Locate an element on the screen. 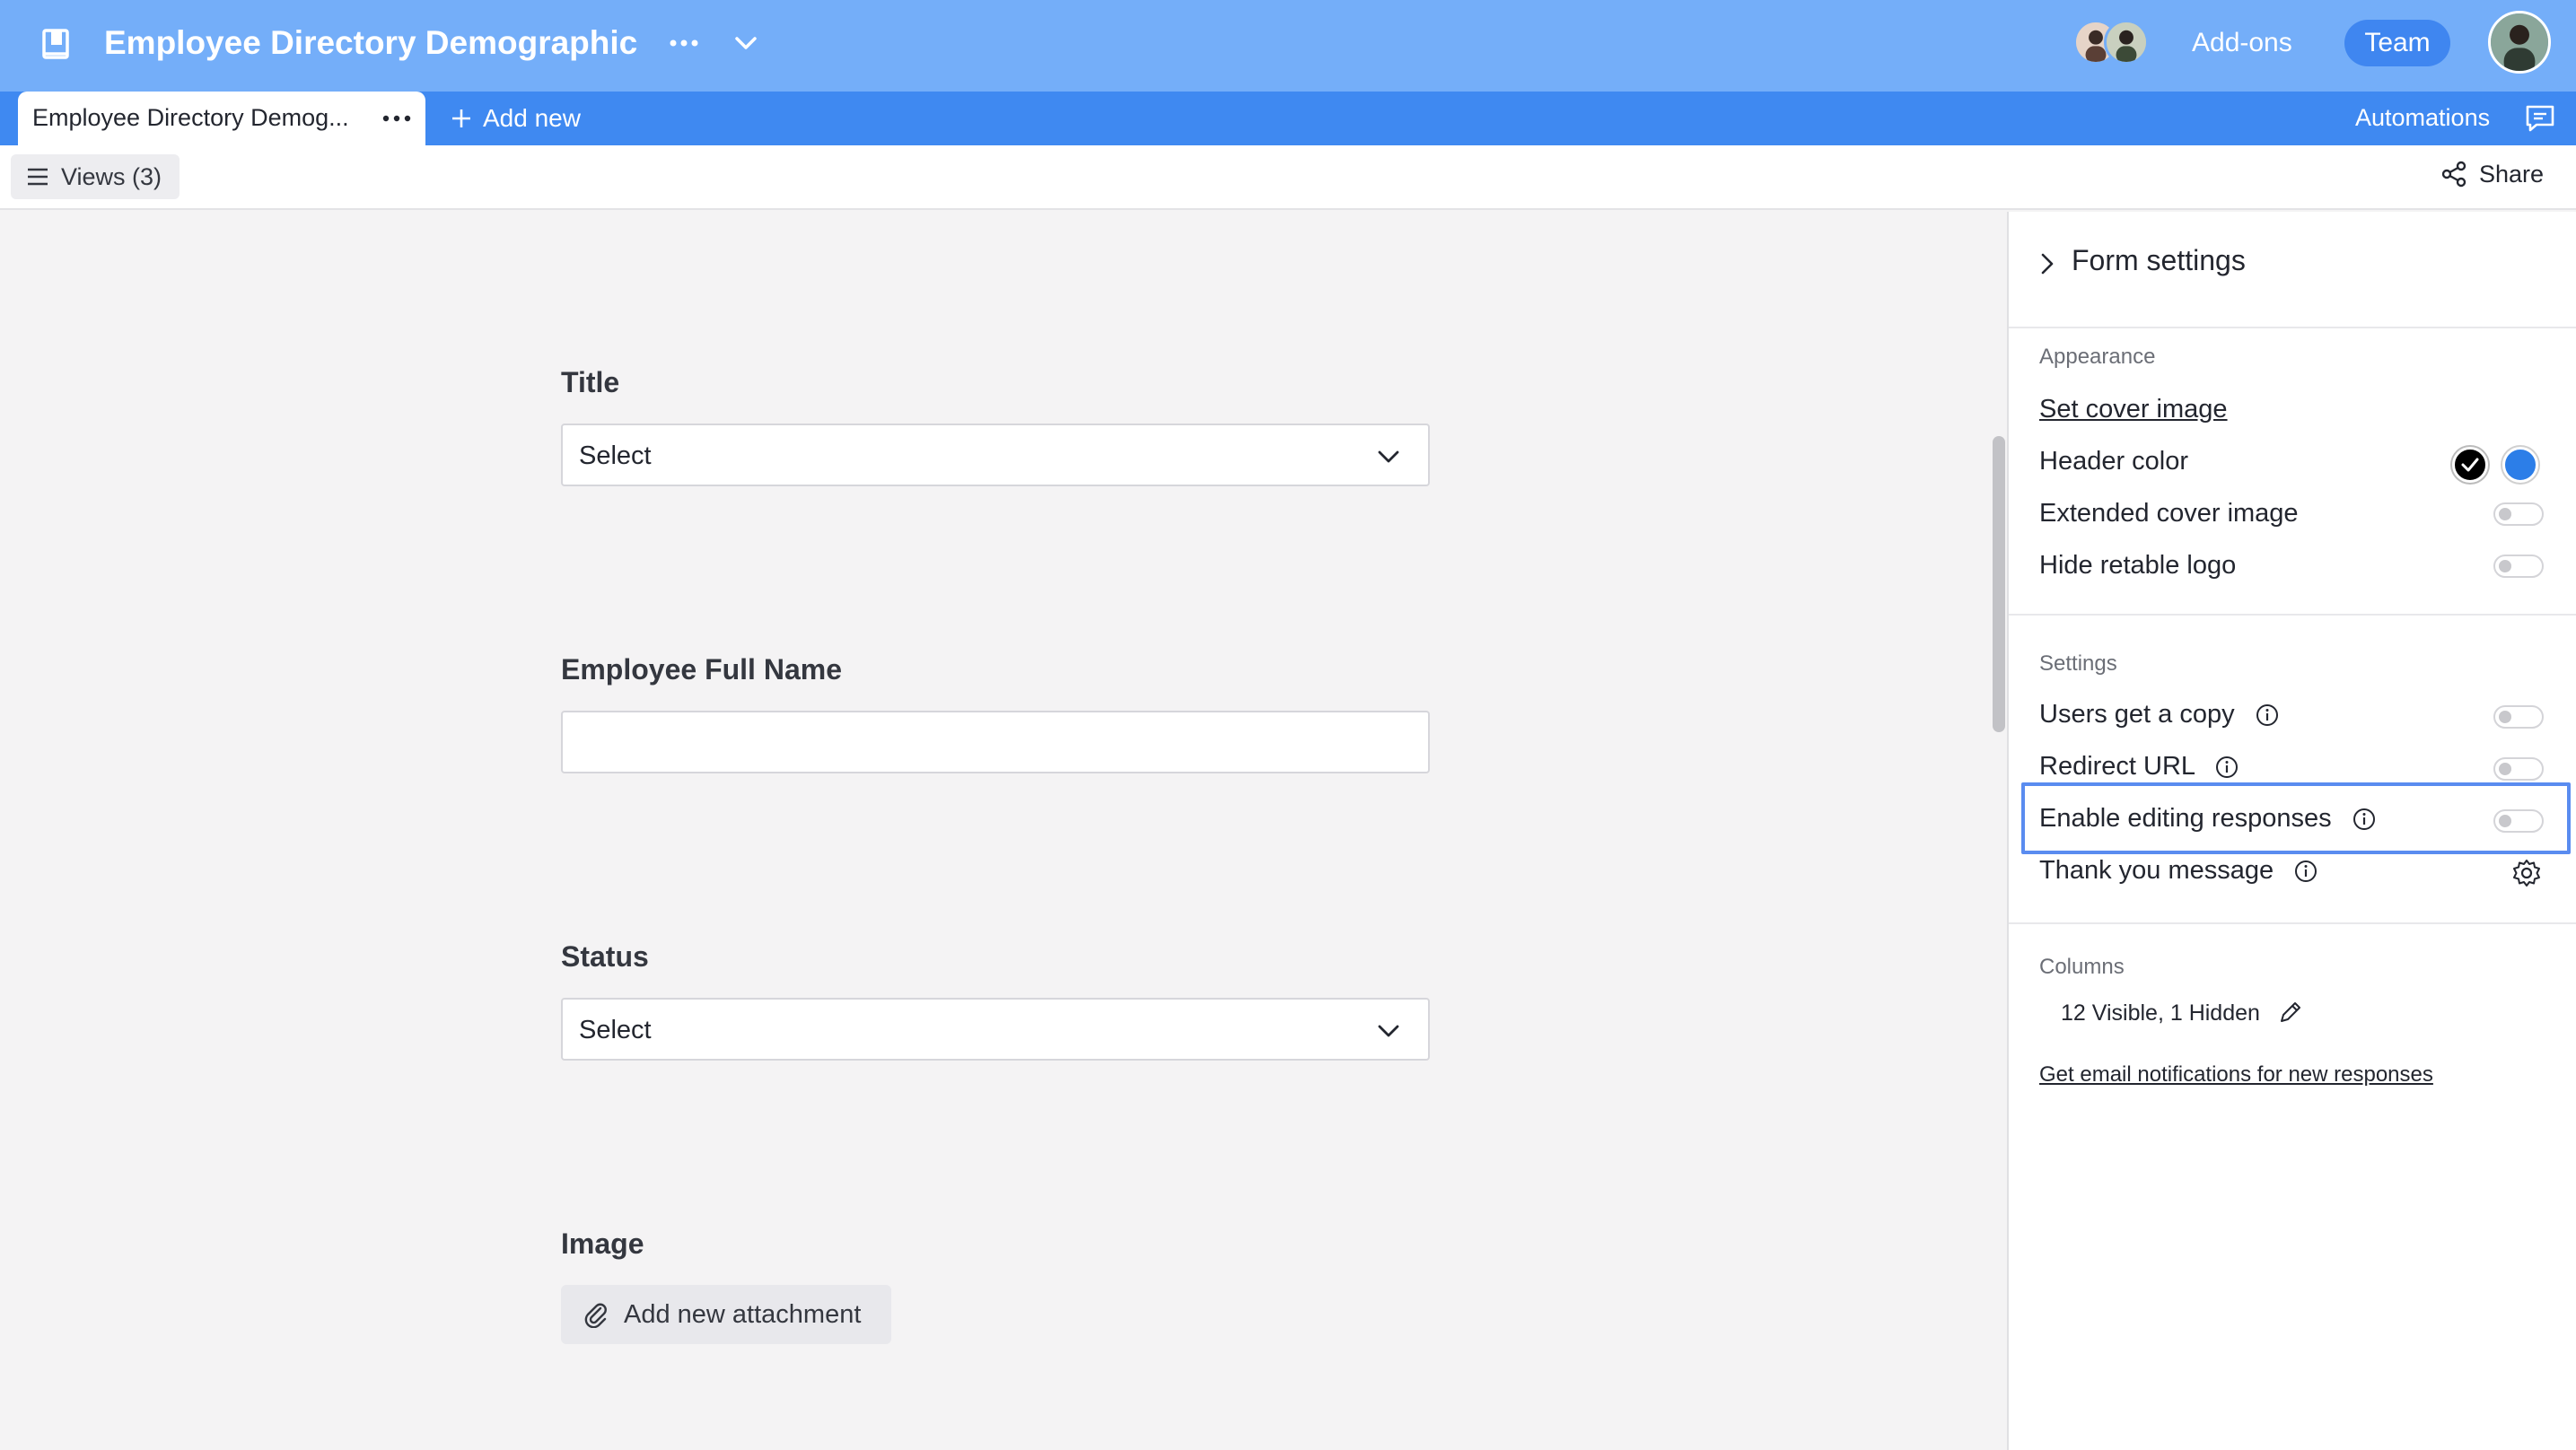 The image size is (2576, 1450). redirect-url-toggle is located at coordinates (2518, 769).